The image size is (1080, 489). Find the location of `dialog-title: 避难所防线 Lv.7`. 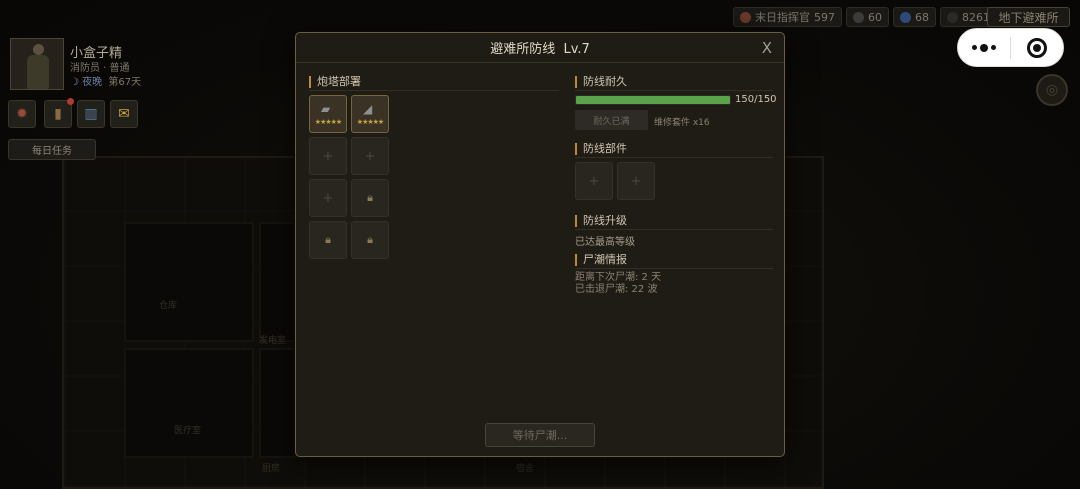

dialog-title: 避难所防线 Lv.7 is located at coordinates (540, 47).